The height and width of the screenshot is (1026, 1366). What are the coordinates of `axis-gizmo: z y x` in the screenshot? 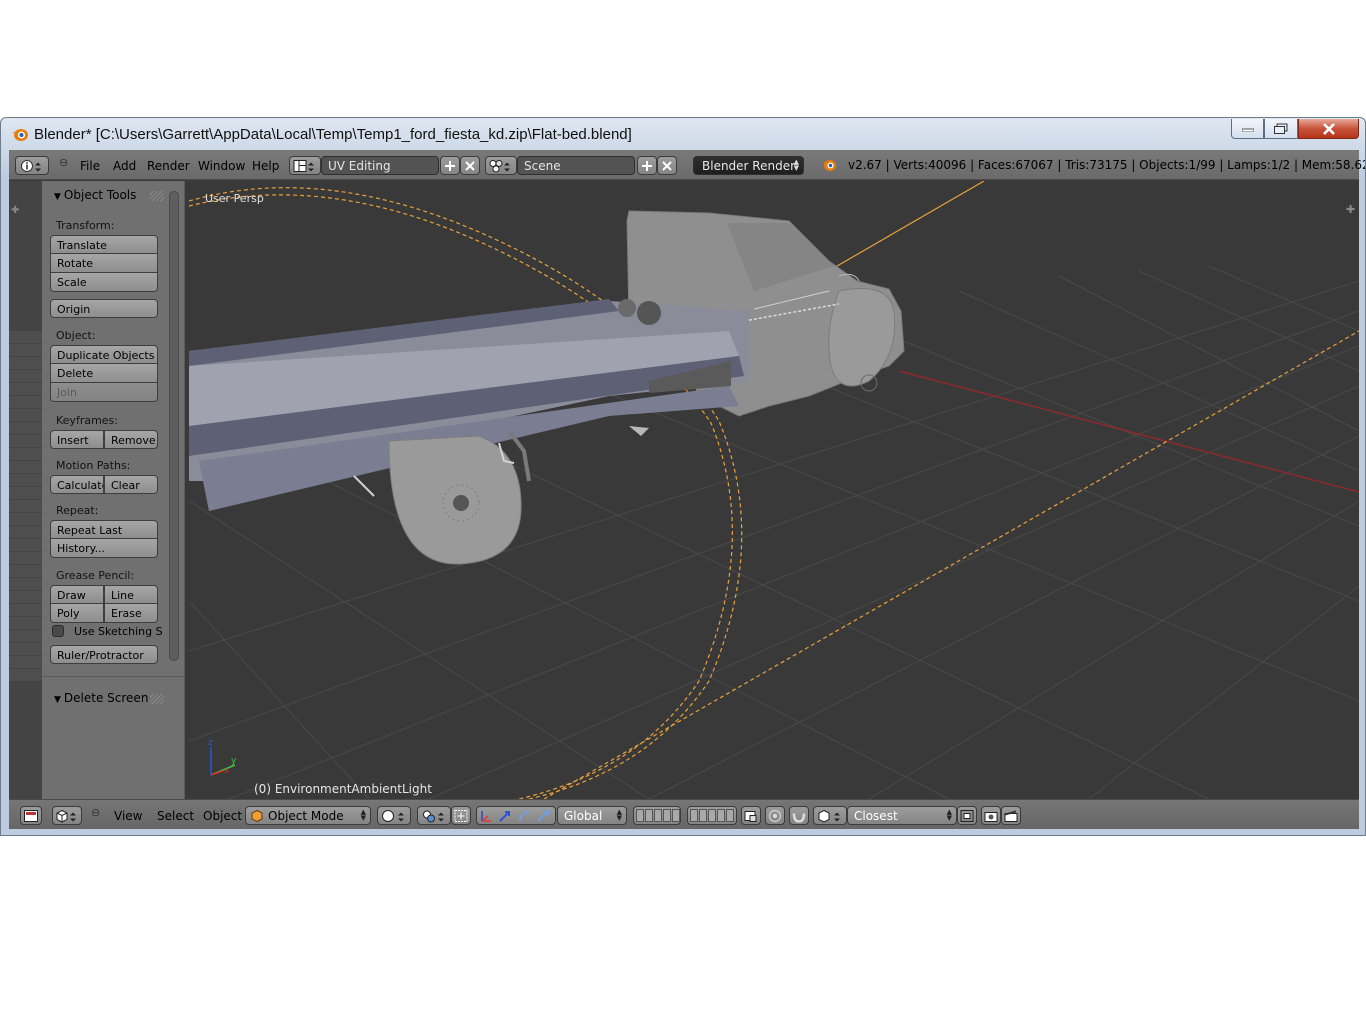 It's located at (222, 757).